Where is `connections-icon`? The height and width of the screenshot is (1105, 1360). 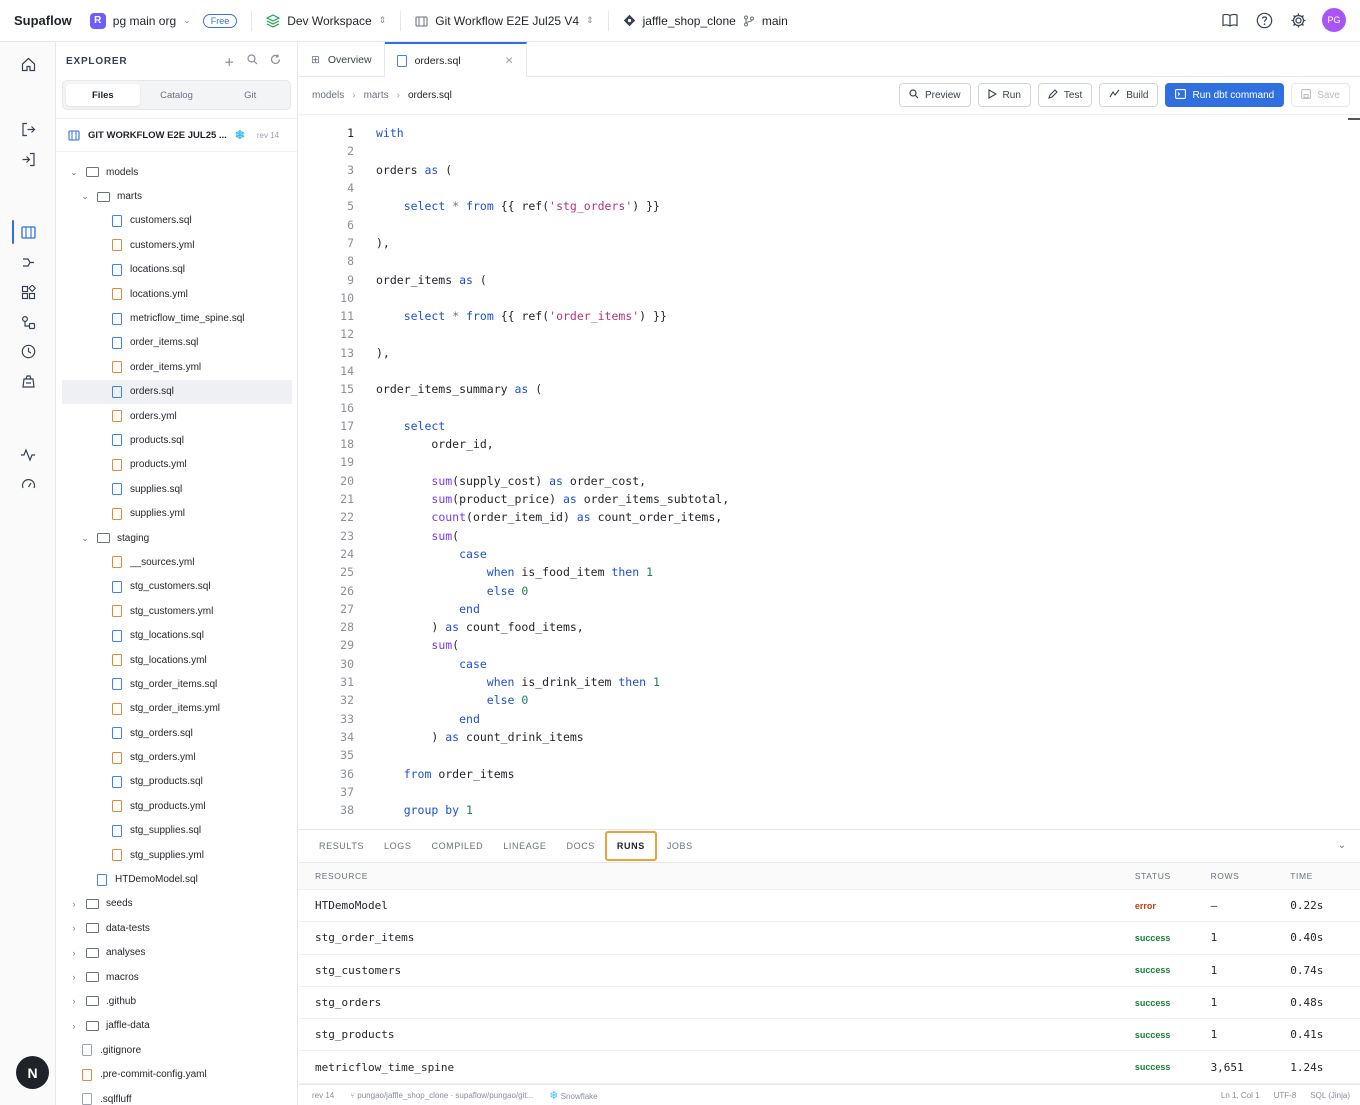
connections-icon is located at coordinates (28, 322).